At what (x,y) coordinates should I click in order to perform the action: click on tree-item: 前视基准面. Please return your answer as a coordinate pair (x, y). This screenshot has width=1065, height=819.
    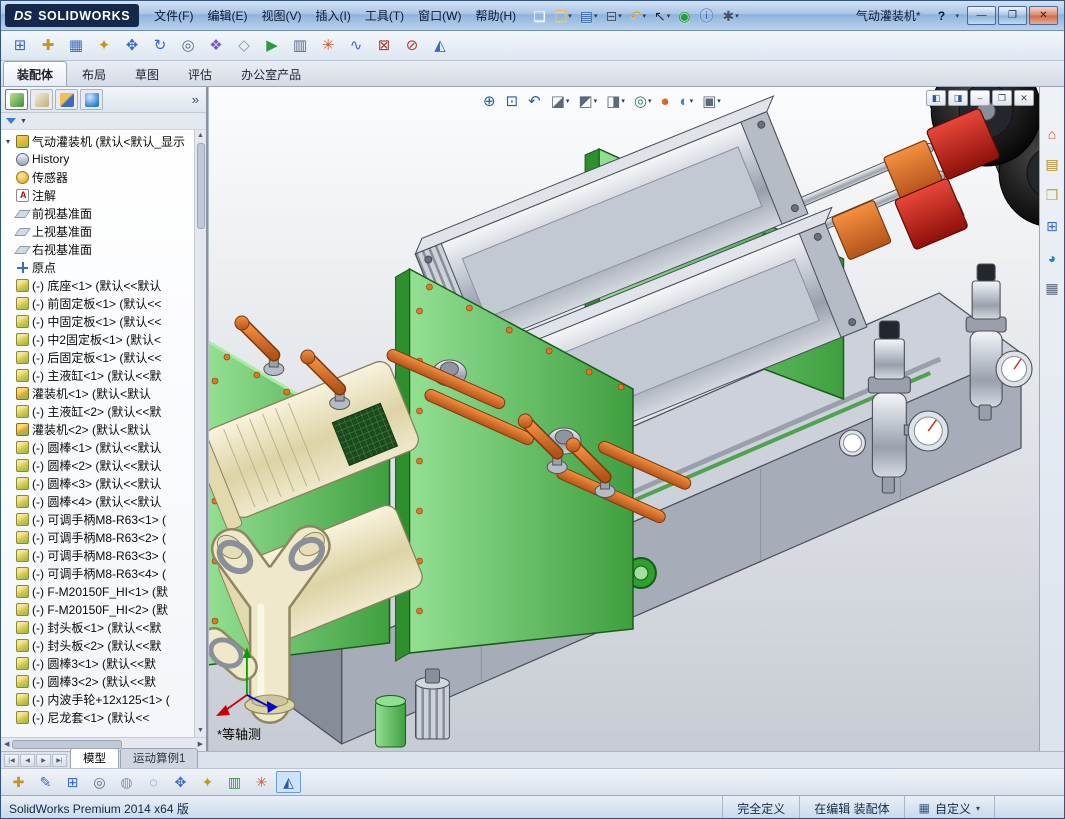
    Looking at the image, I should click on (97, 213).